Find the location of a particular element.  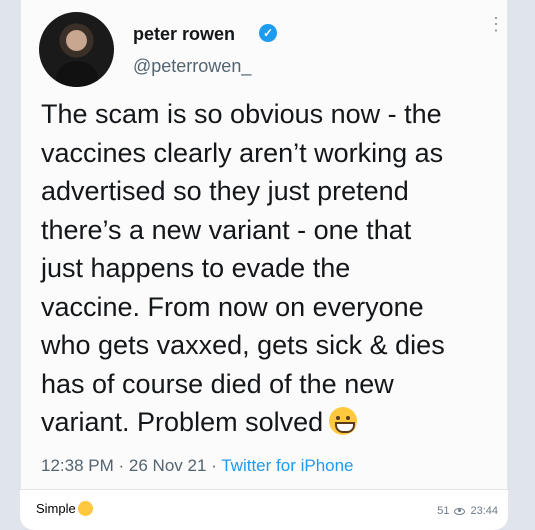

avatar is located at coordinates (76, 49).